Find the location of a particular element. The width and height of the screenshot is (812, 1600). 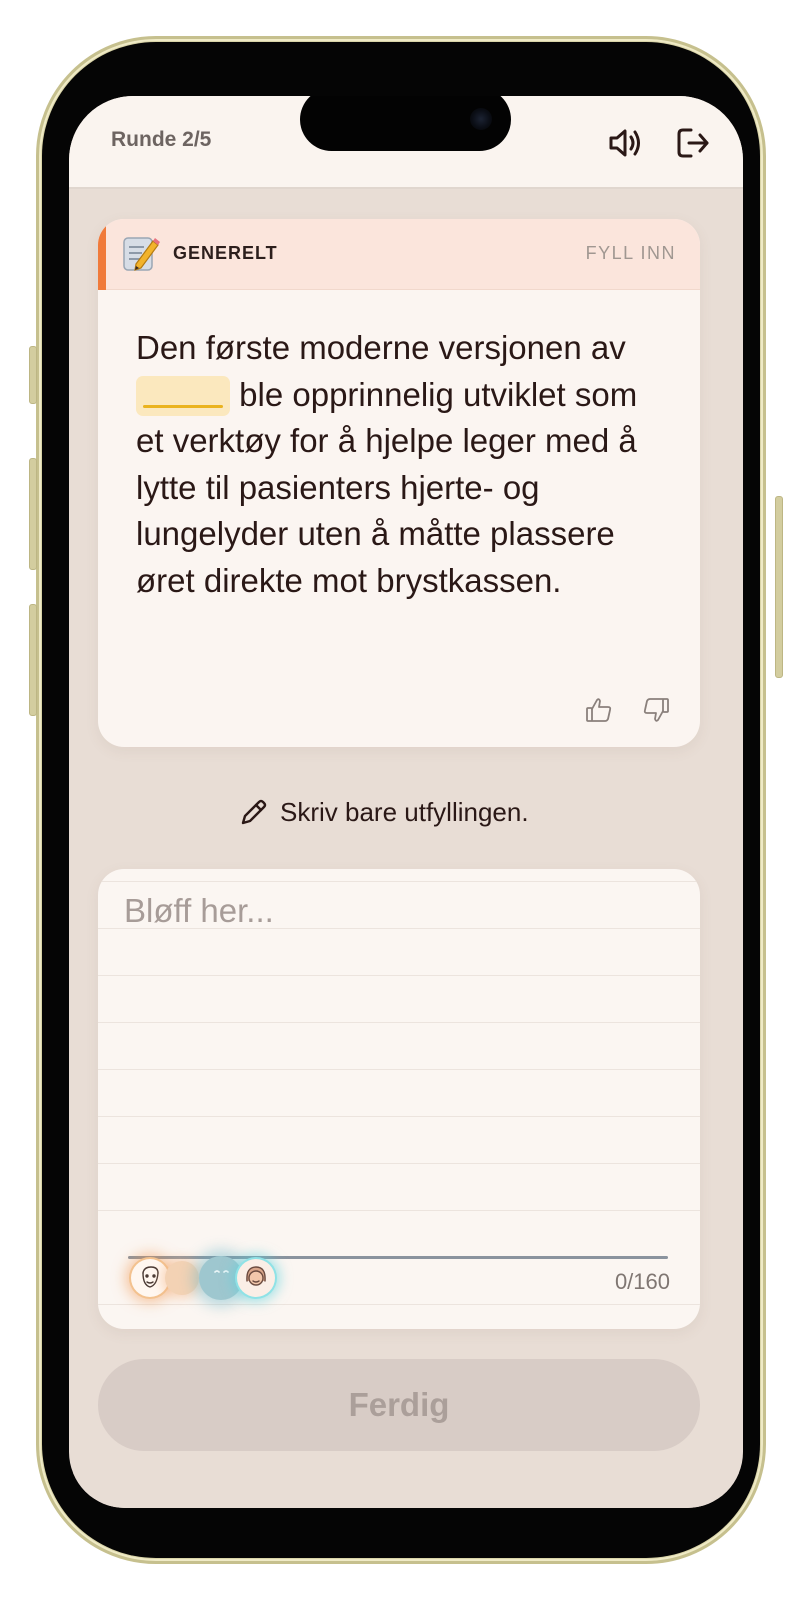

accent-strip is located at coordinates (102, 254).